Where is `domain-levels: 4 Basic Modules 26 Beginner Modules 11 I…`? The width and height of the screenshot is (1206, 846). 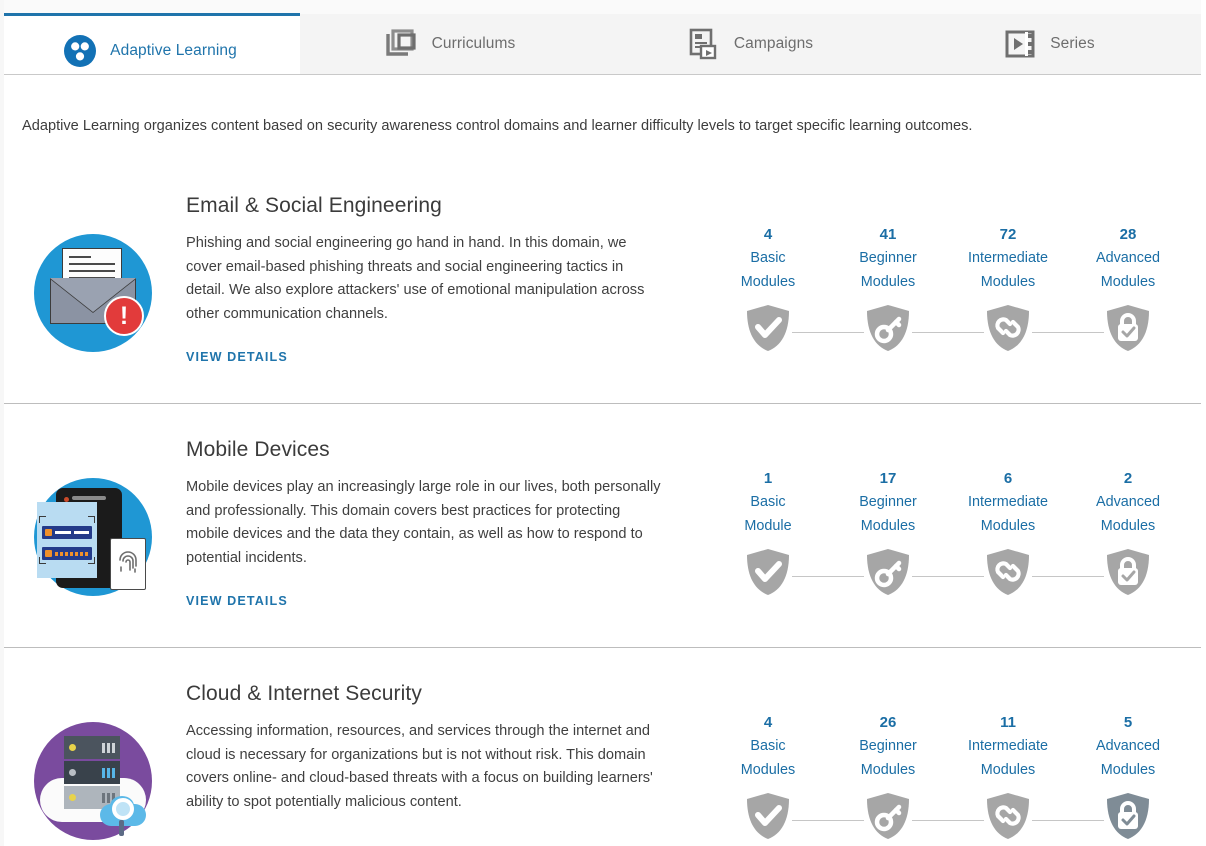 domain-levels: 4 Basic Modules 26 Beginner Modules 11 I… is located at coordinates (948, 763).